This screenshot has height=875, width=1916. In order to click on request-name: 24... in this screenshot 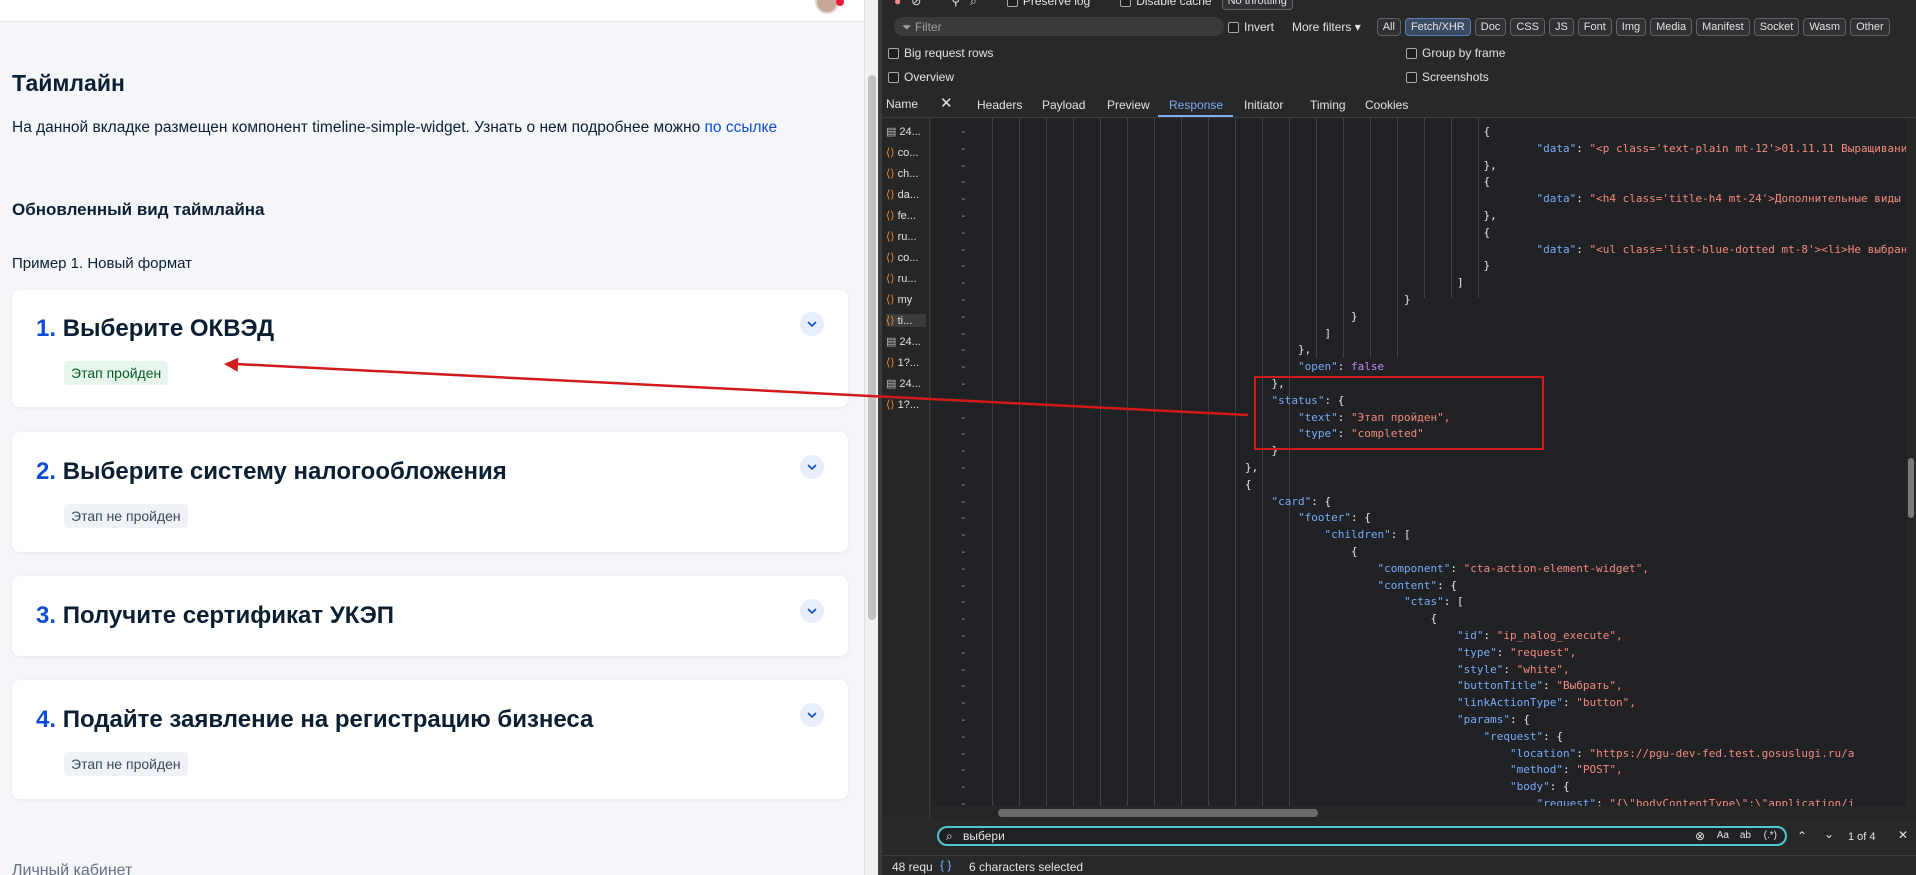, I will do `click(910, 384)`.